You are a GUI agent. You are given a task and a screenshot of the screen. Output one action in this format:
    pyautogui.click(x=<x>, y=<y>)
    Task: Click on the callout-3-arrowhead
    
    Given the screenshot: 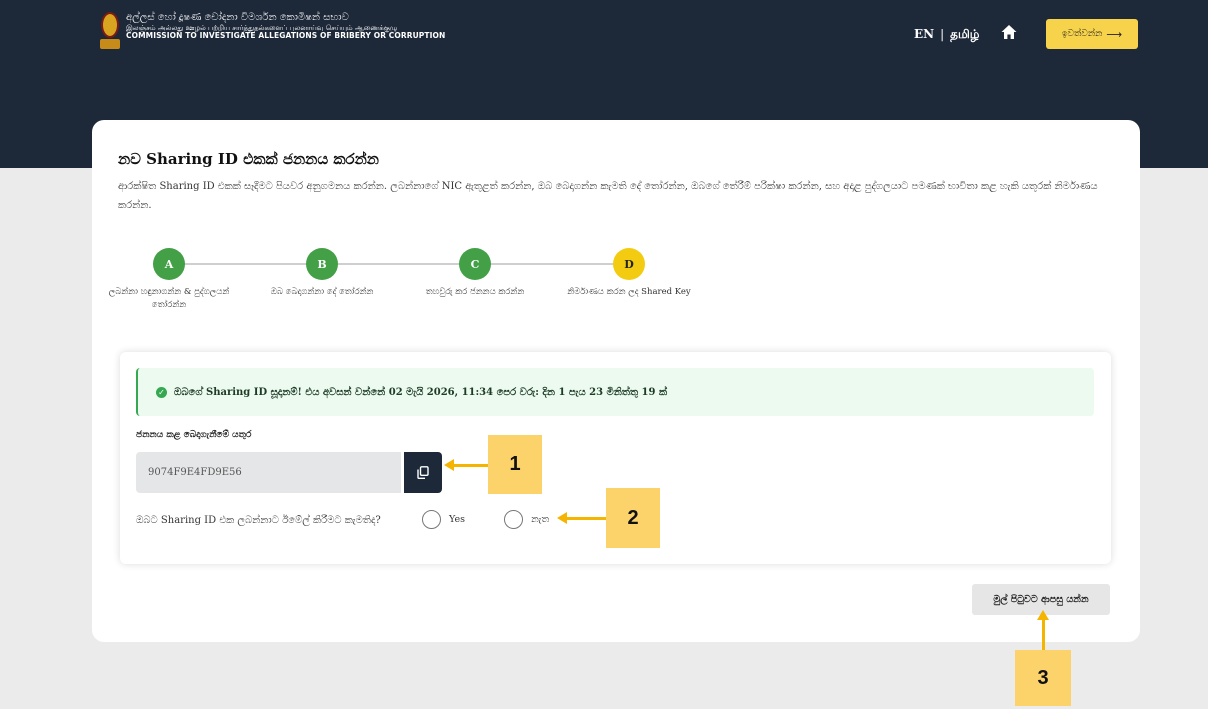 What is the action you would take?
    pyautogui.click(x=1043, y=615)
    